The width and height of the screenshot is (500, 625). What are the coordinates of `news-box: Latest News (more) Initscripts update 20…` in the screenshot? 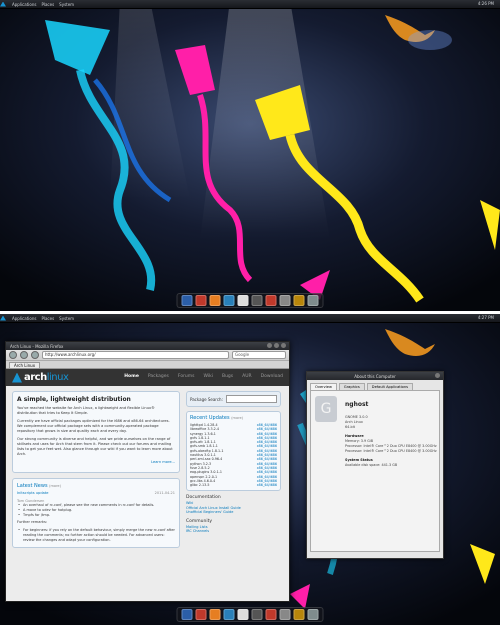 It's located at (96, 513).